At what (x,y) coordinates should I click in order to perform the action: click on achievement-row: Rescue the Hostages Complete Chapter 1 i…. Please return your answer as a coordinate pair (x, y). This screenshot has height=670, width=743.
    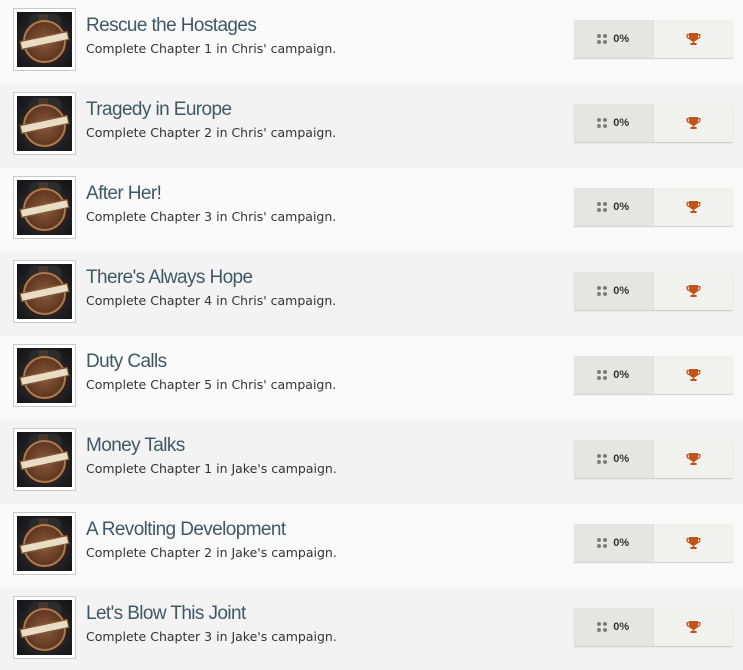
    Looking at the image, I should click on (371, 42).